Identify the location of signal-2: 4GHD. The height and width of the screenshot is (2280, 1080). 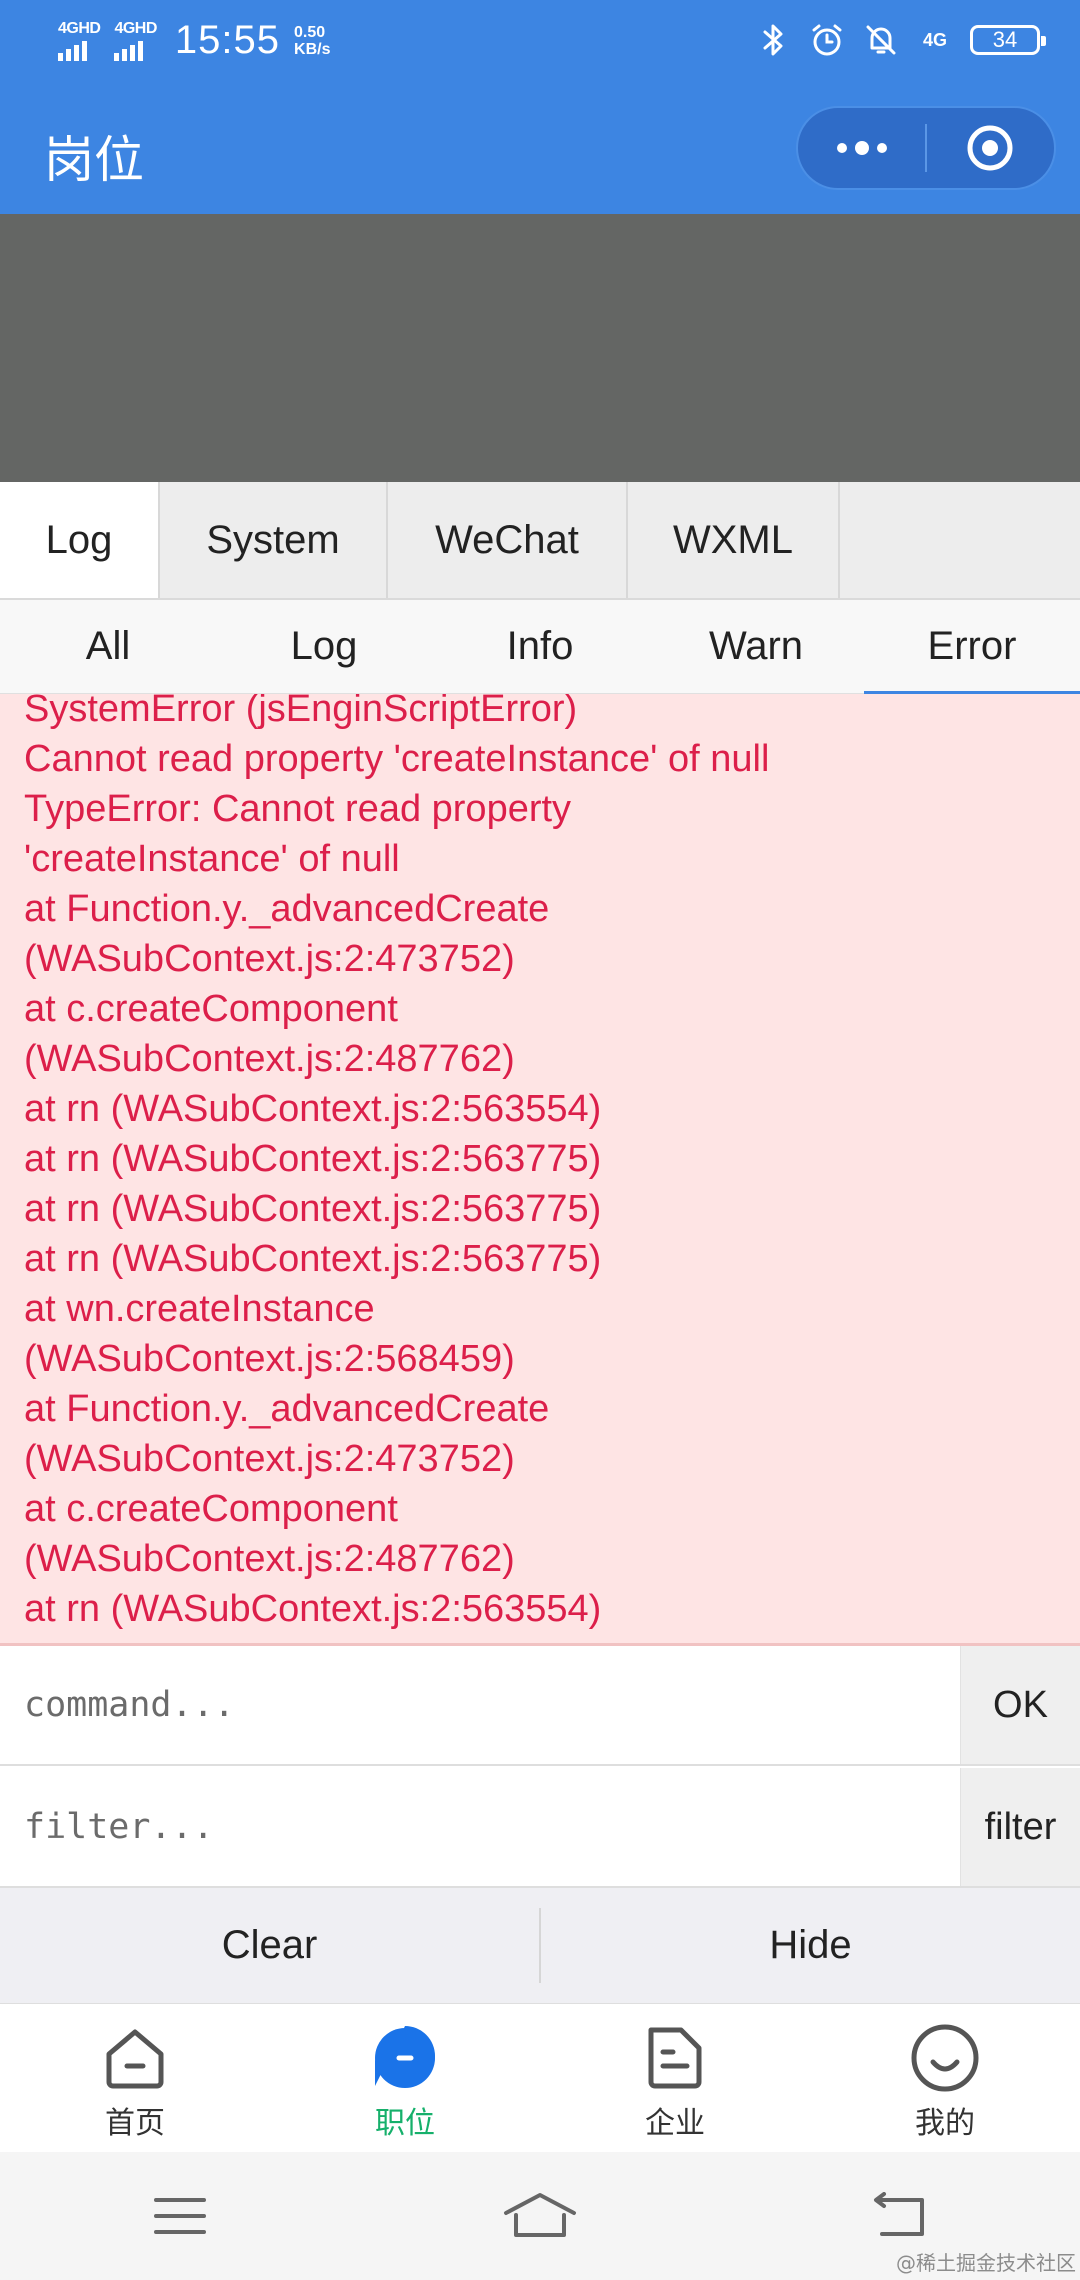
(135, 40).